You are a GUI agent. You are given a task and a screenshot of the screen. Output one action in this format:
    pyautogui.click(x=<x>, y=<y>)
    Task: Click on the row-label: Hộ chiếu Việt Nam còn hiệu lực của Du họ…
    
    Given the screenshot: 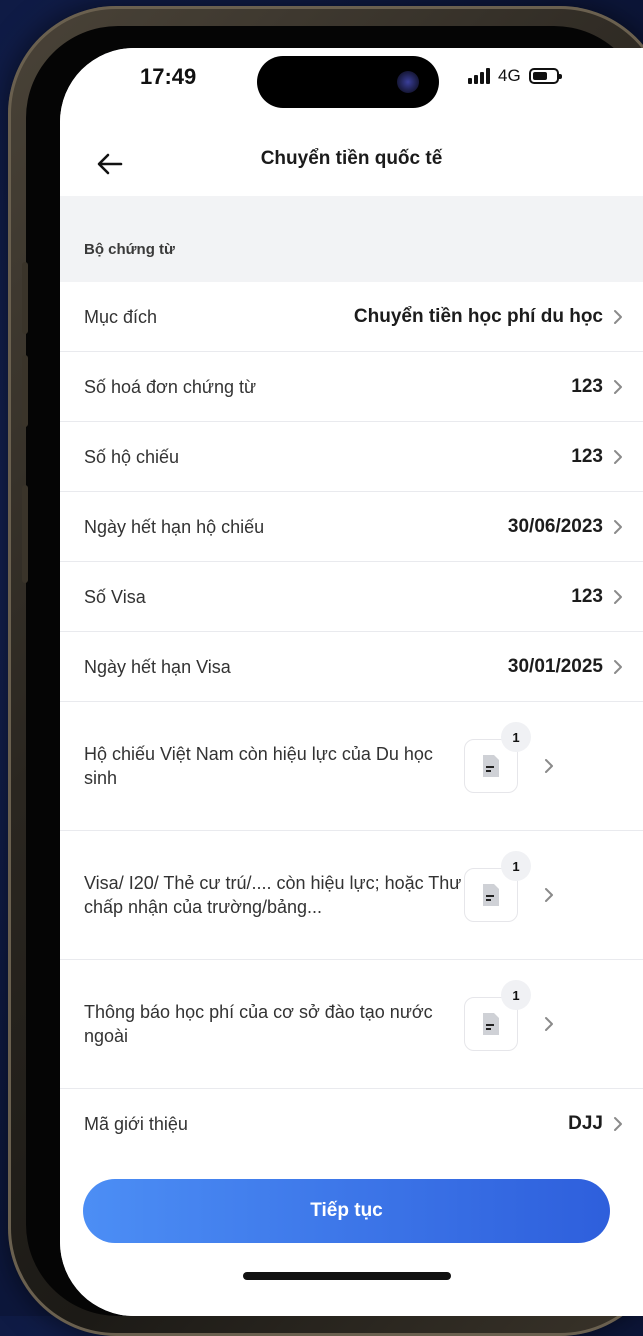 What is the action you would take?
    pyautogui.click(x=258, y=766)
    